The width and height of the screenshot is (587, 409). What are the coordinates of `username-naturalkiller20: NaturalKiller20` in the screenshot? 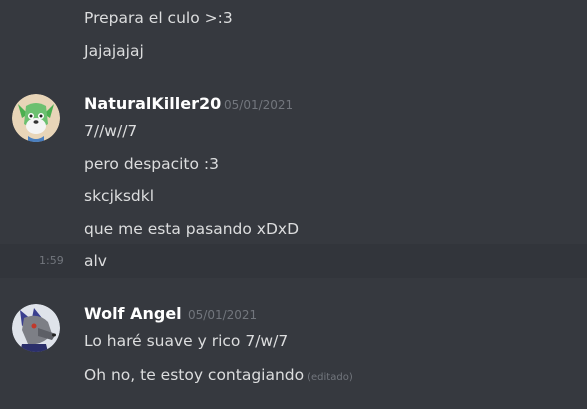 It's located at (152, 104).